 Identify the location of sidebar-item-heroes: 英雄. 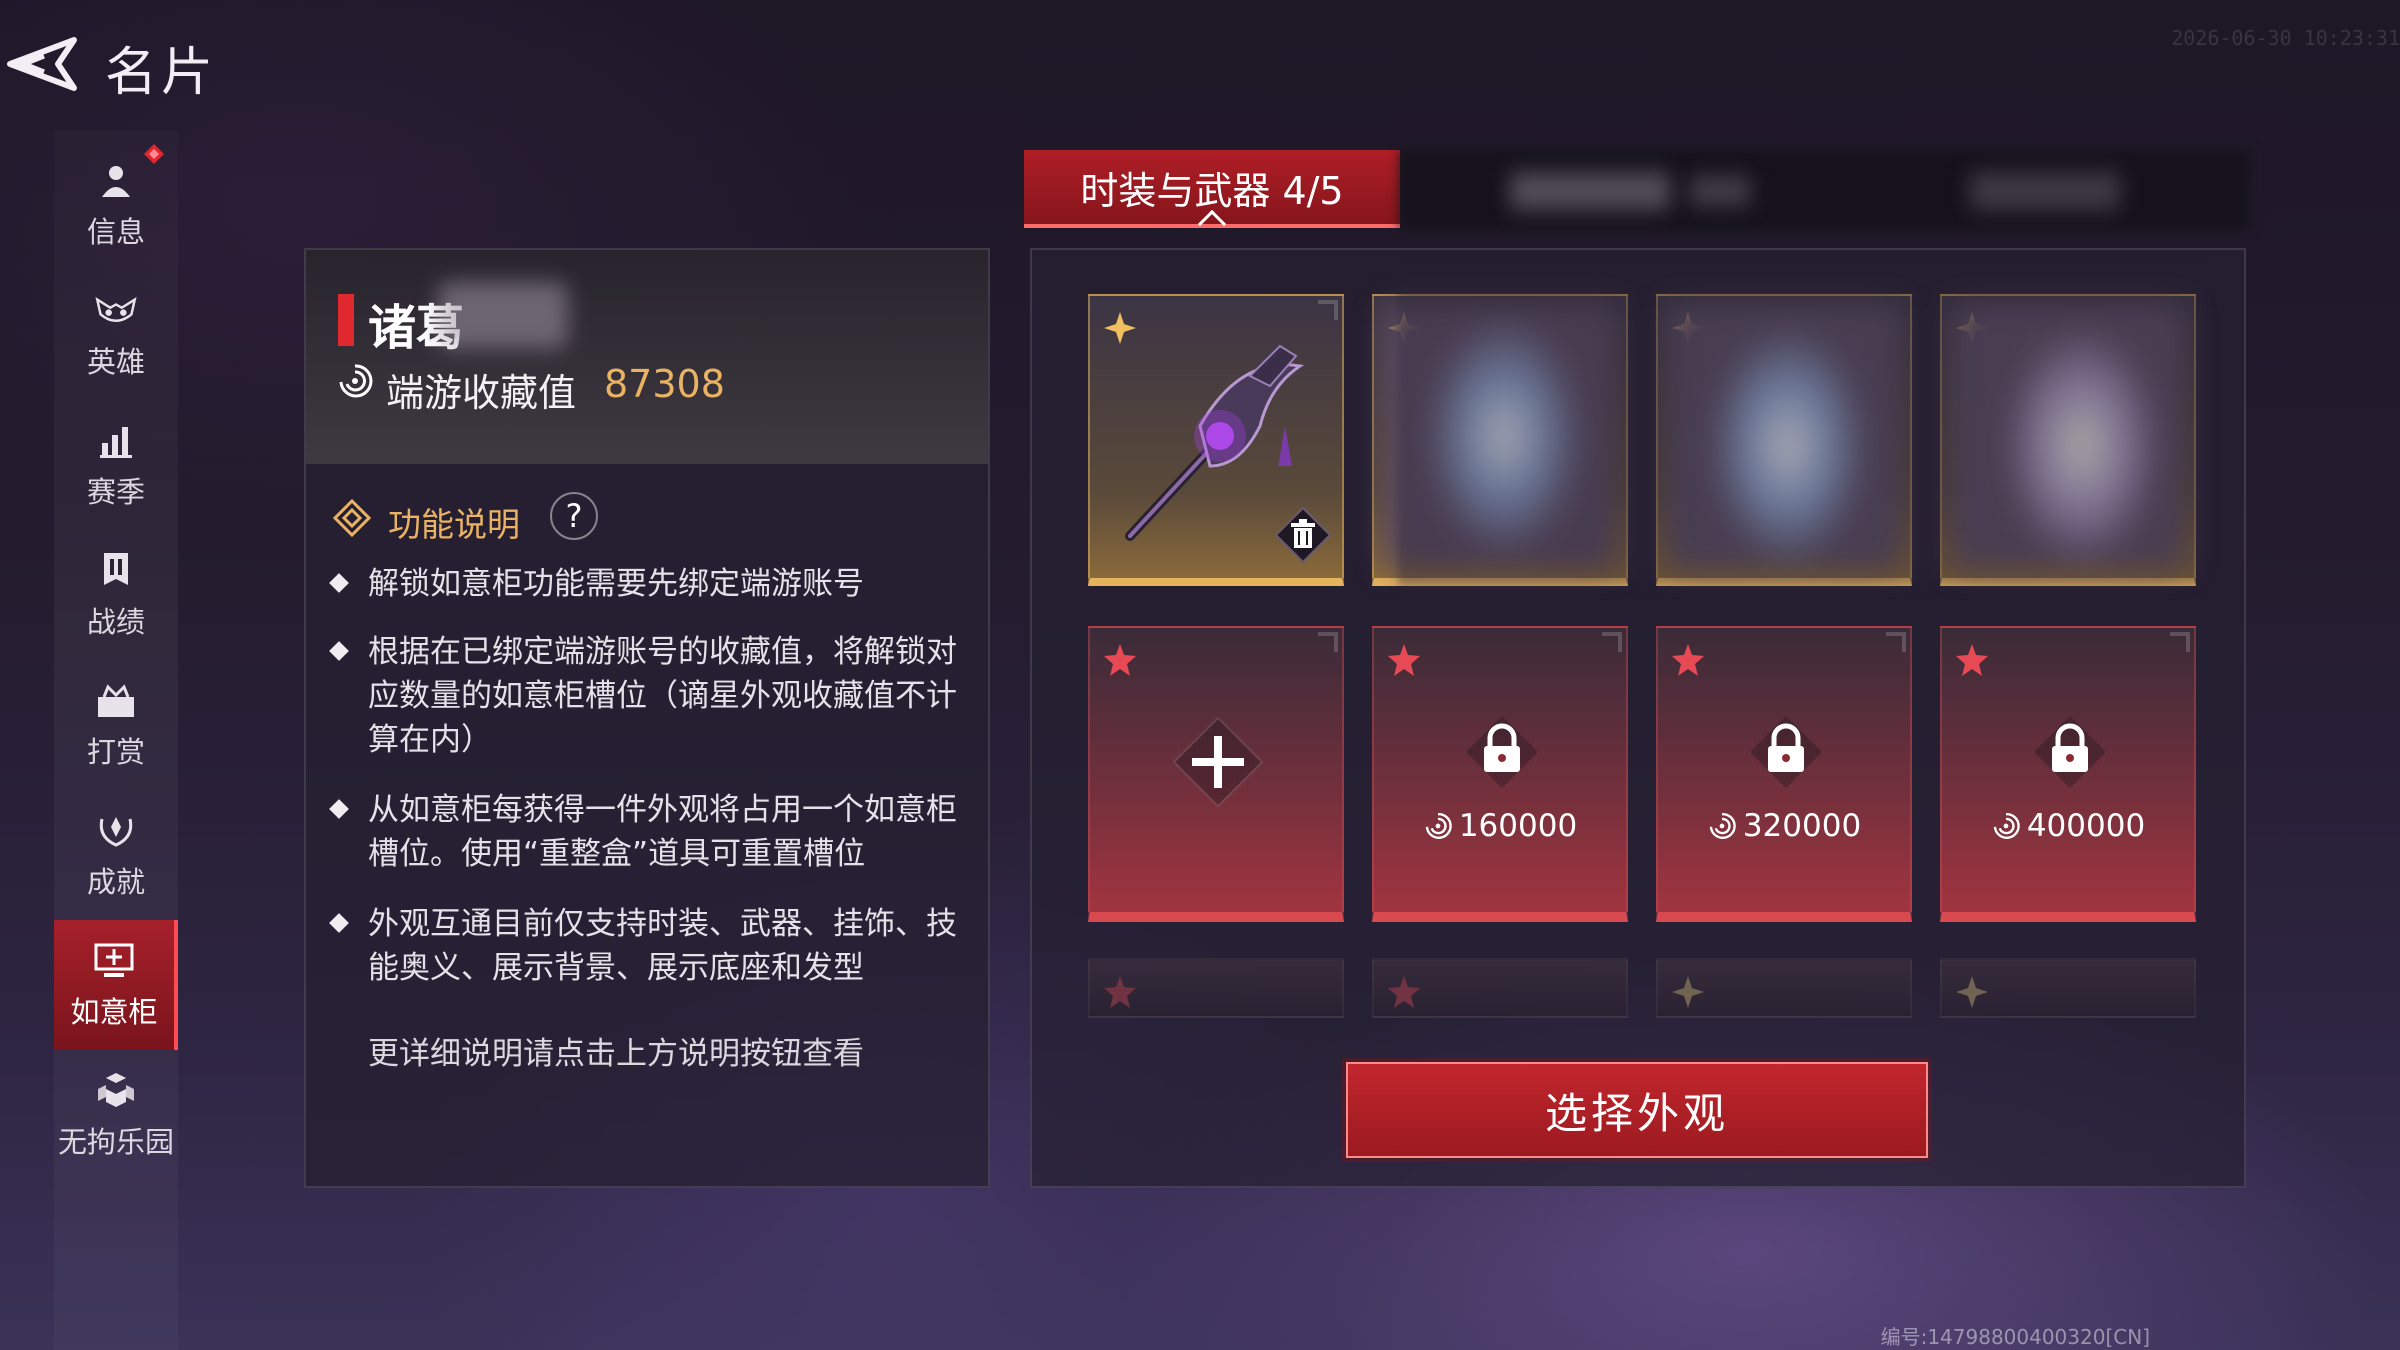
(116, 335).